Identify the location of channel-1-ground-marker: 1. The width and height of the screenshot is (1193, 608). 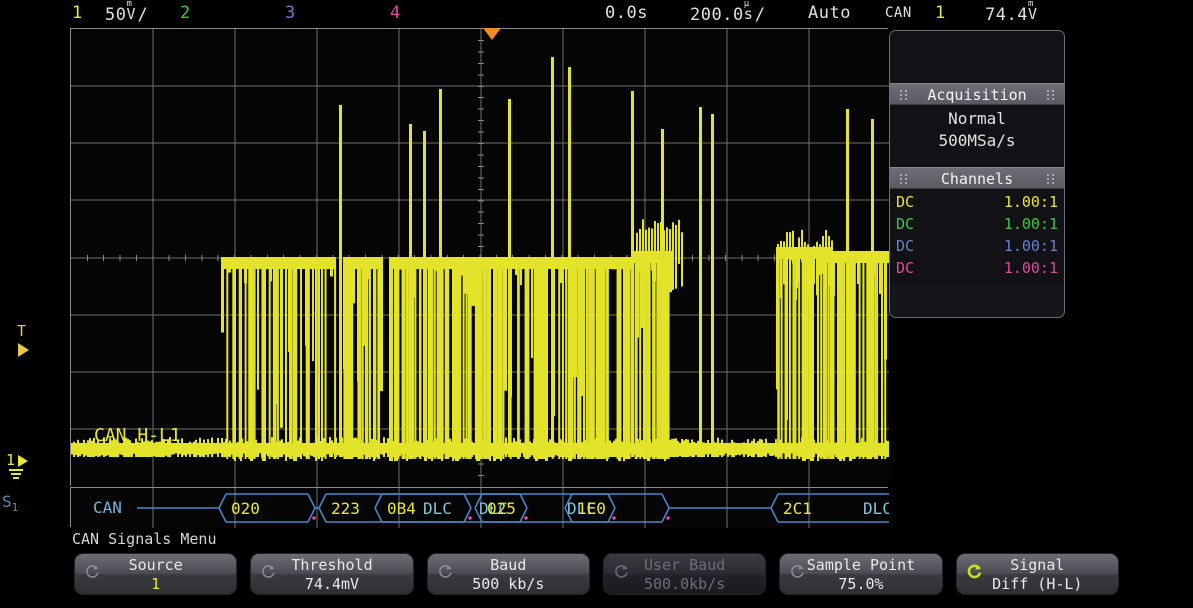
(23, 470).